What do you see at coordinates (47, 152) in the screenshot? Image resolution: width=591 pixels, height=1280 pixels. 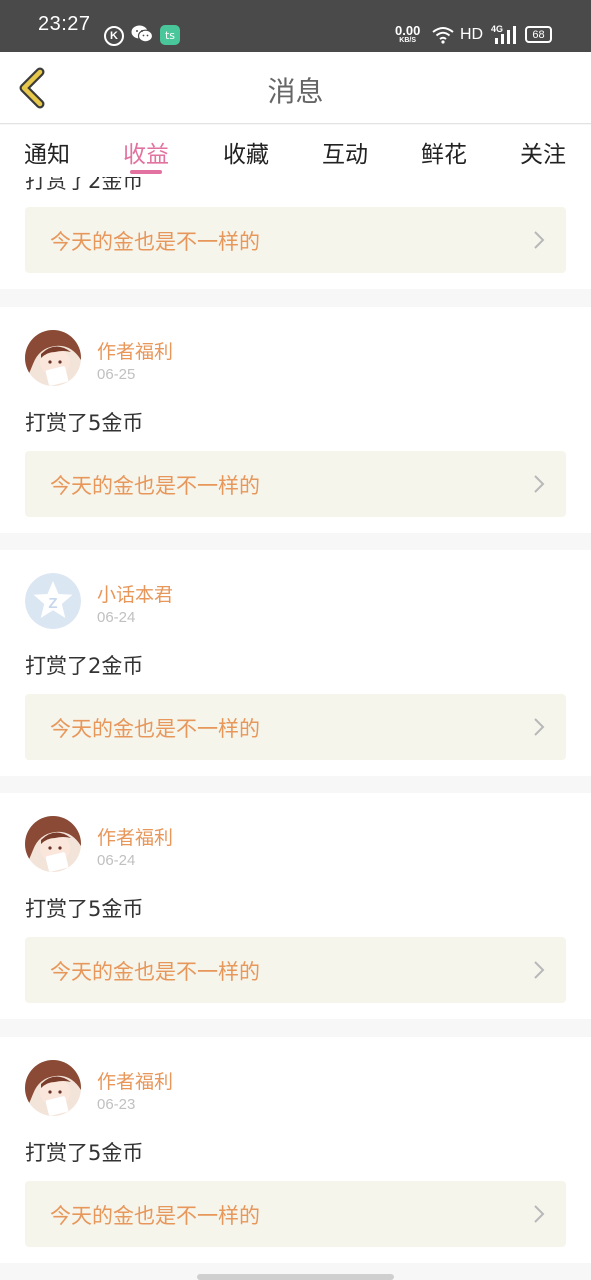 I see `tab-notifications: 通知` at bounding box center [47, 152].